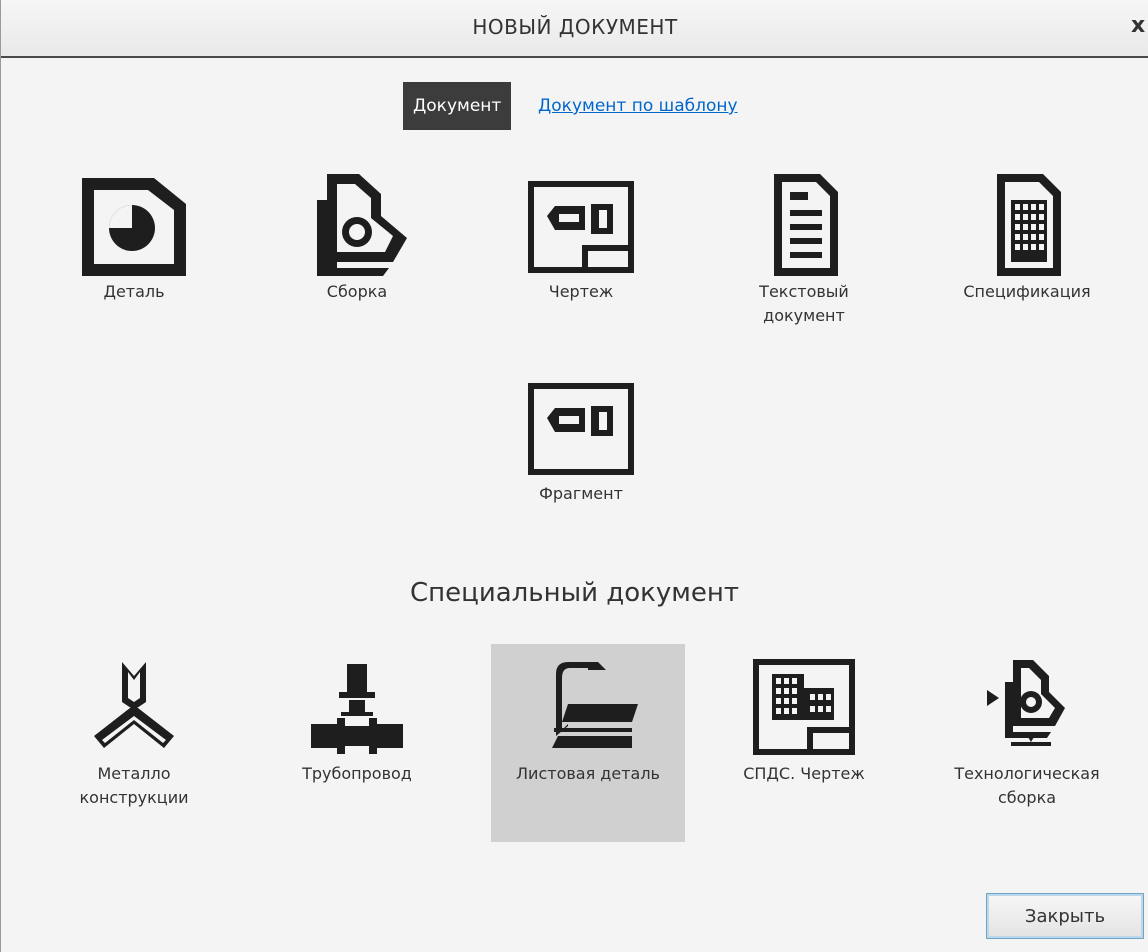 The width and height of the screenshot is (1148, 952). I want to click on tile-spds-drawing: СПДС. Чертеж, so click(804, 719).